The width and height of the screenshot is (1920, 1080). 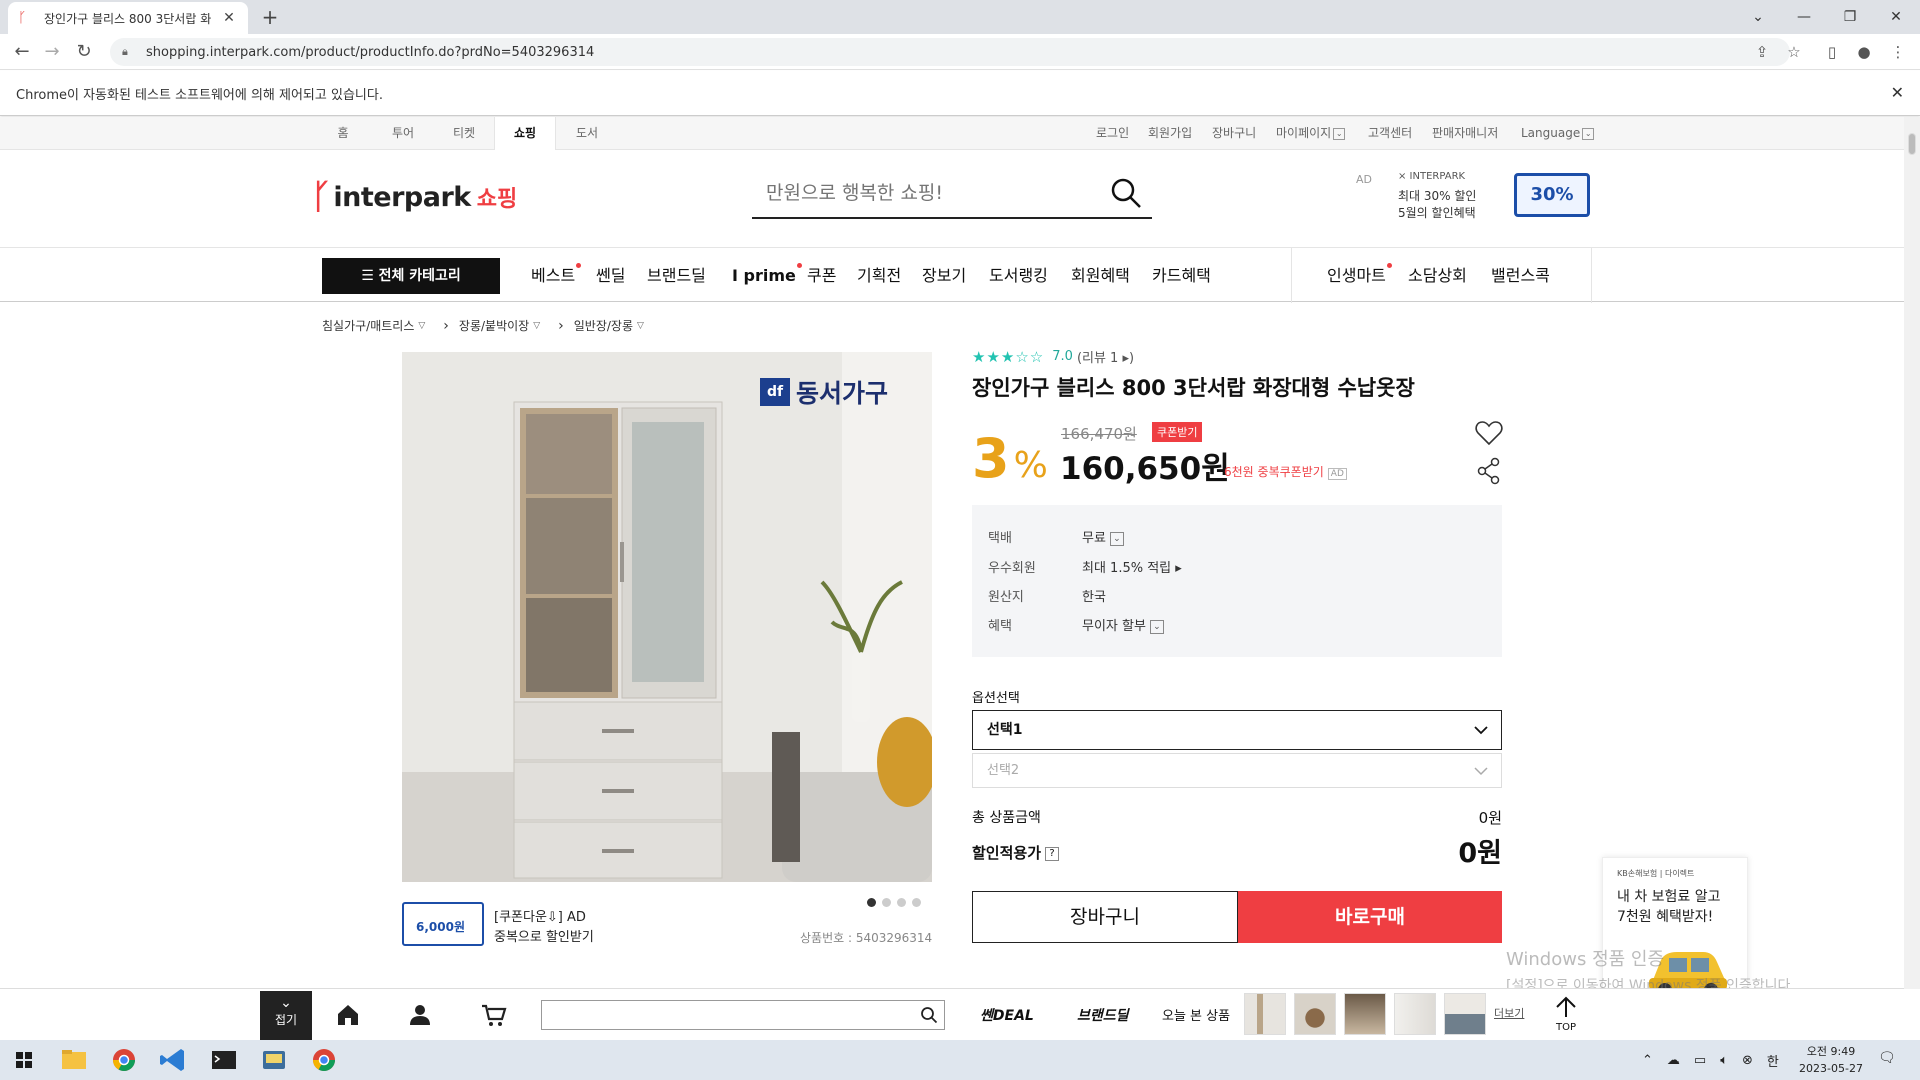 I want to click on cat-member-benefit: 회원혜택, so click(x=1100, y=275).